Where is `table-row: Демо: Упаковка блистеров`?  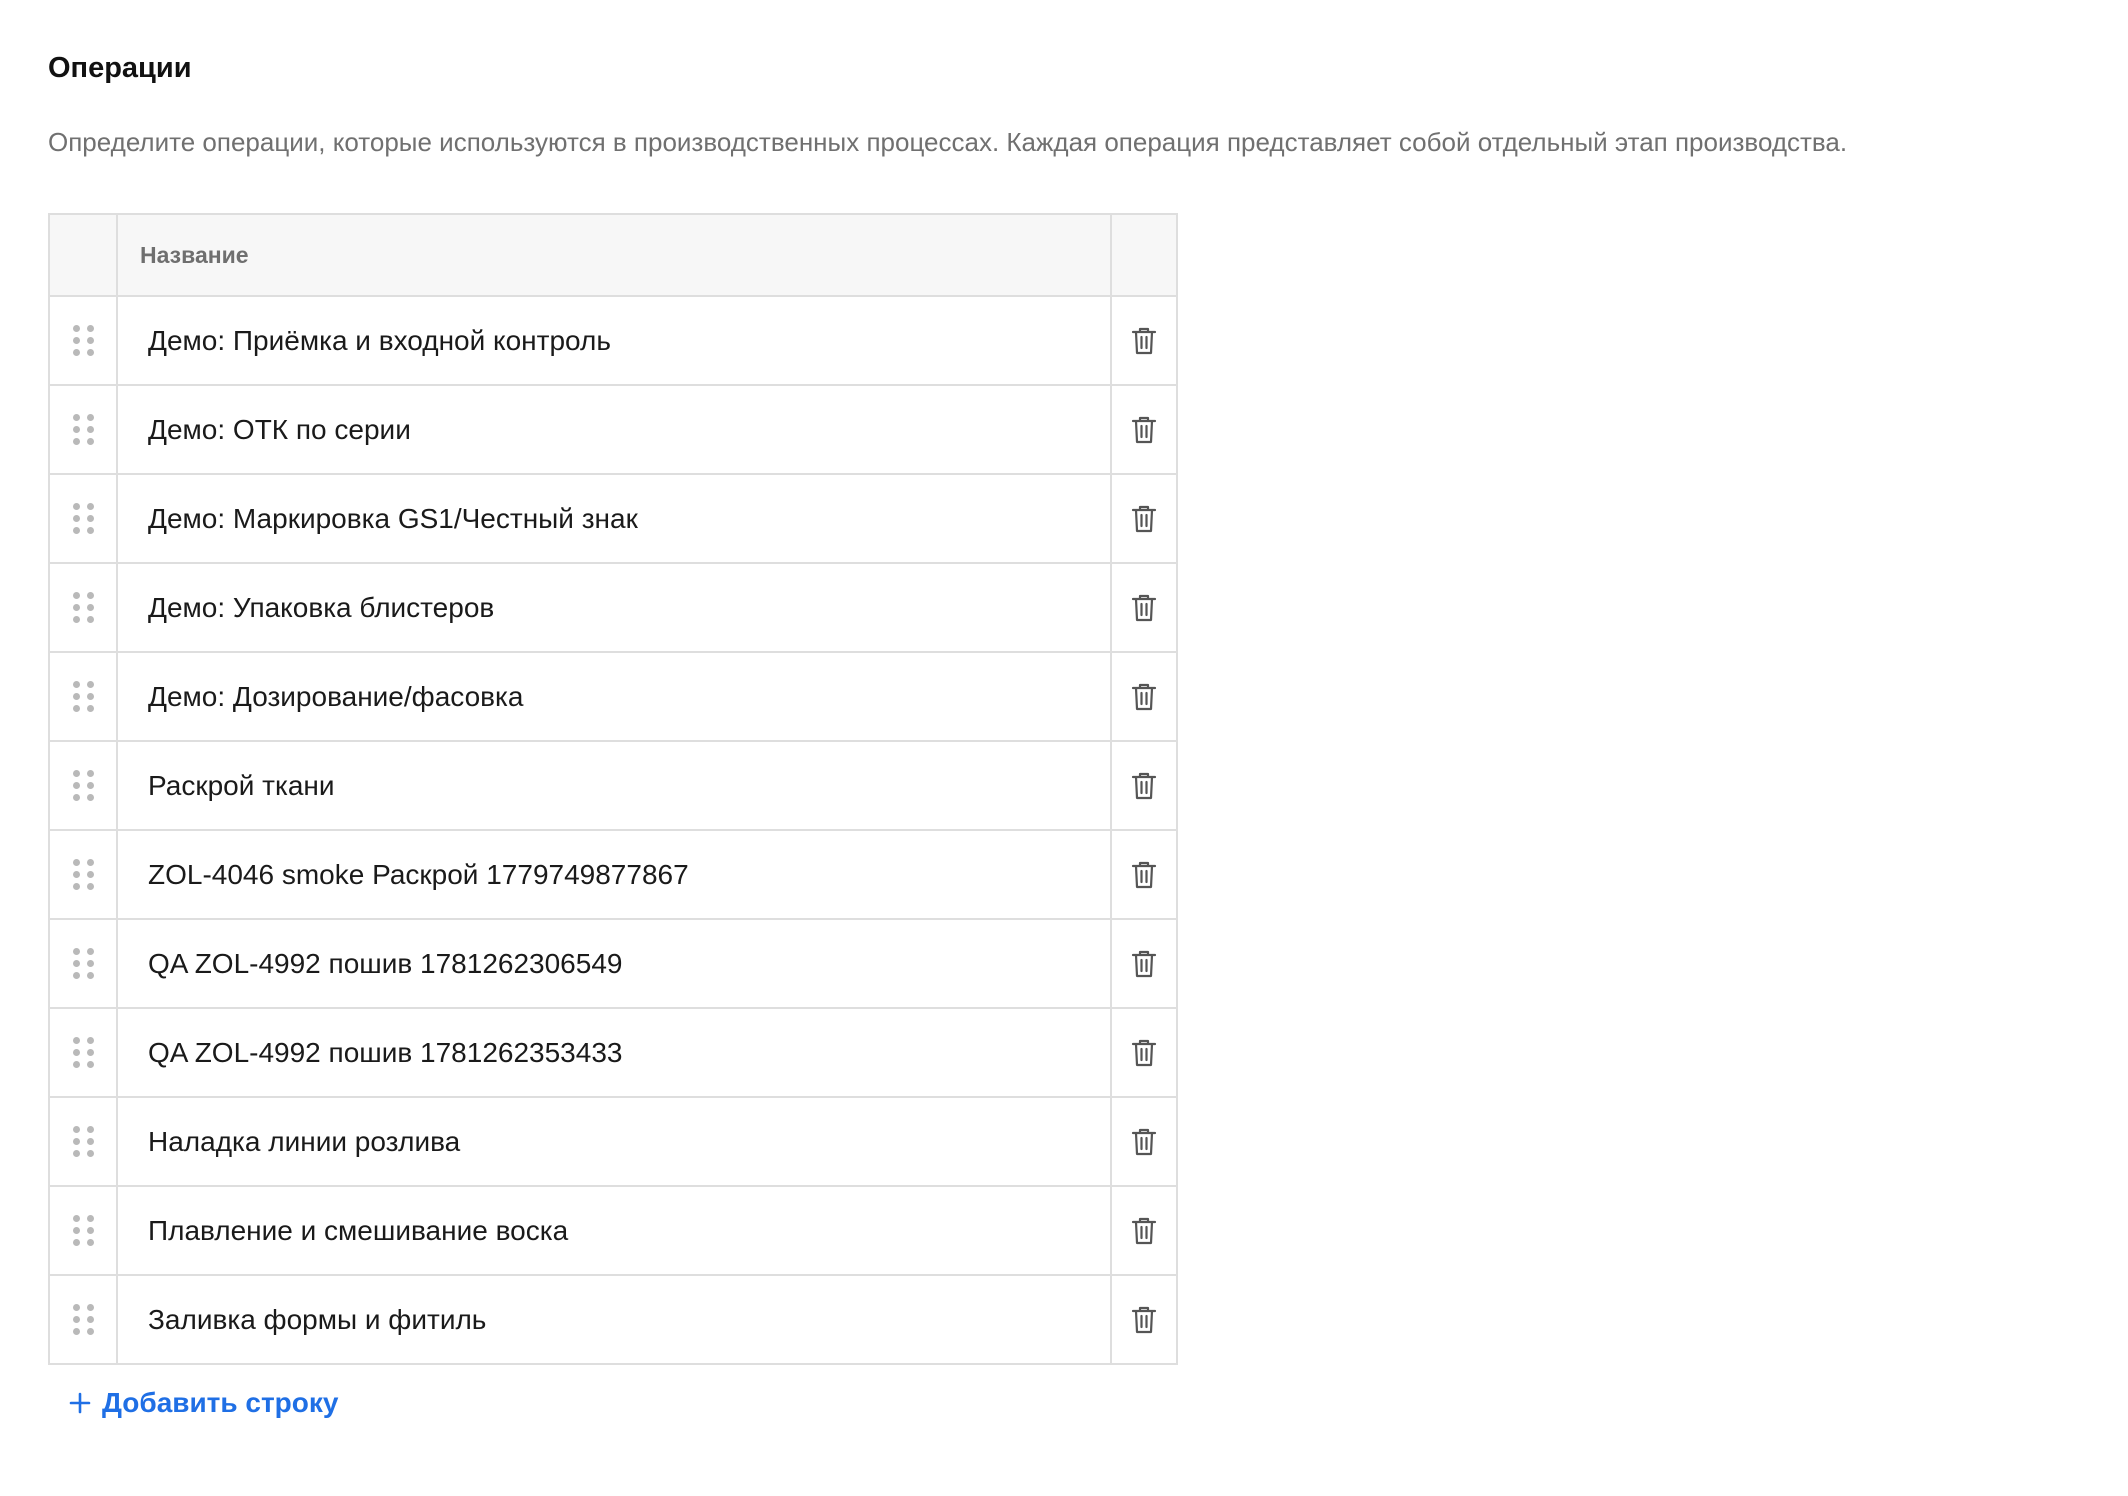
table-row: Демо: Упаковка блистеров is located at coordinates (613, 608).